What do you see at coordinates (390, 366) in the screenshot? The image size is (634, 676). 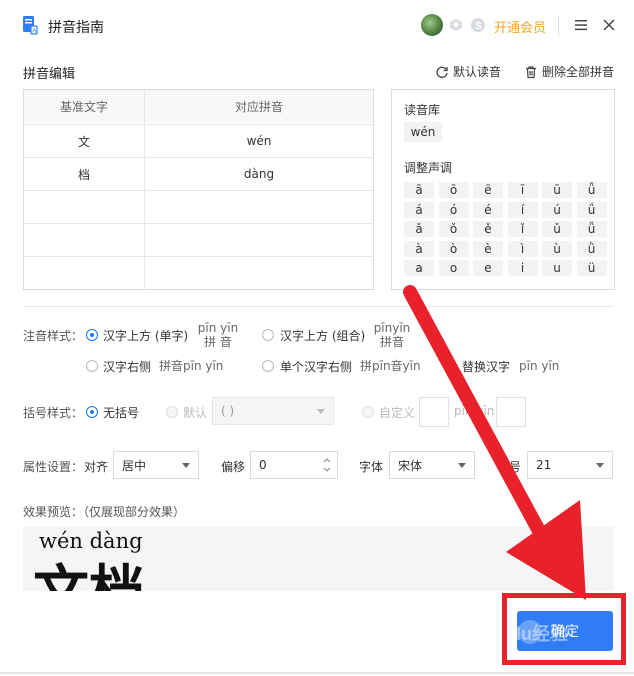 I see `style-each-right-example: 拼pīn音yīn` at bounding box center [390, 366].